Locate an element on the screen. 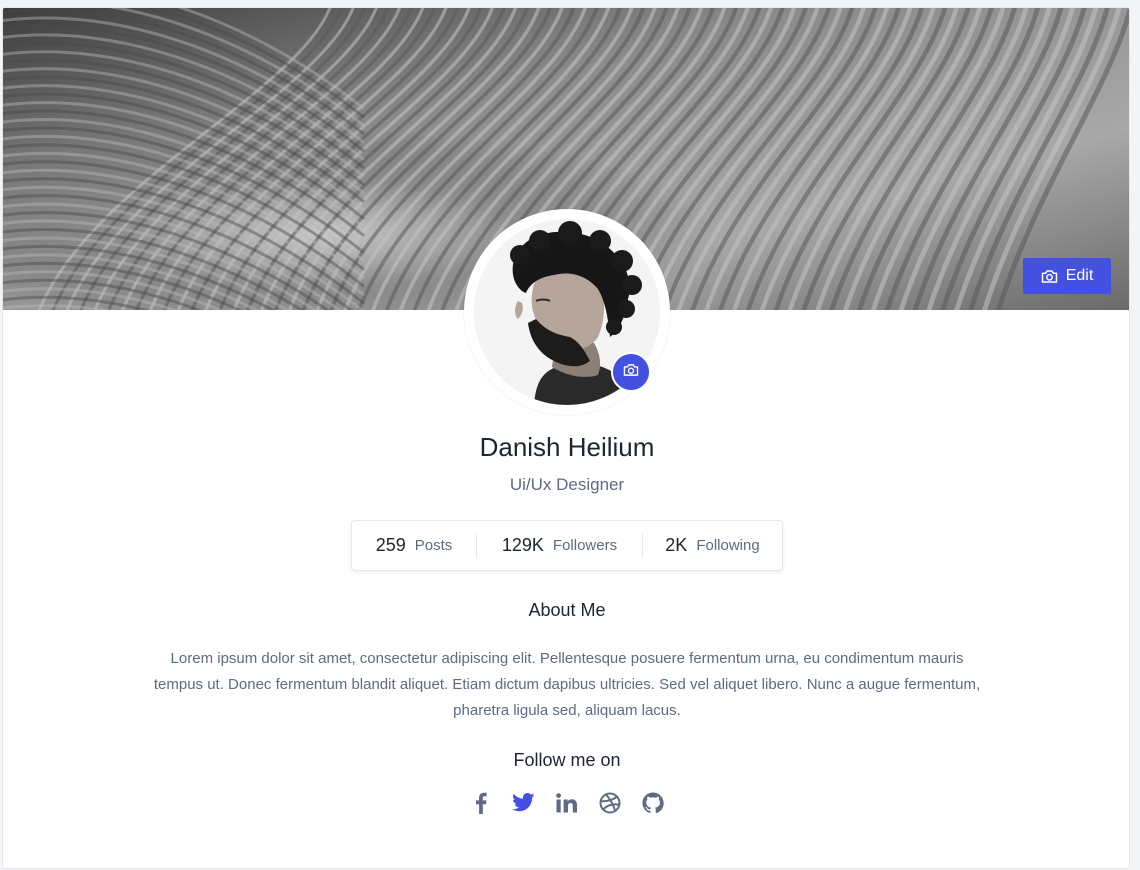 This screenshot has height=870, width=1140. dribbble-link is located at coordinates (609, 802).